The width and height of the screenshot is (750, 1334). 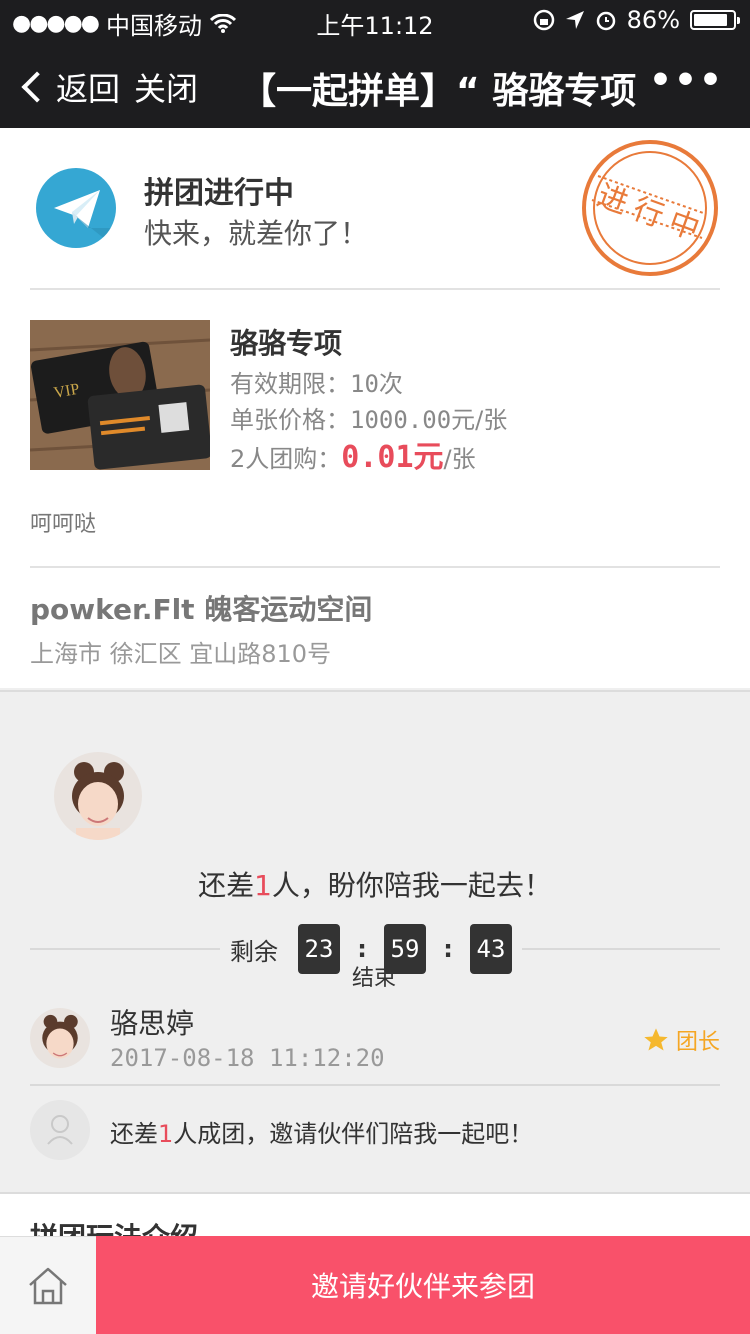 What do you see at coordinates (98, 796) in the screenshot?
I see `leader-avatar-large` at bounding box center [98, 796].